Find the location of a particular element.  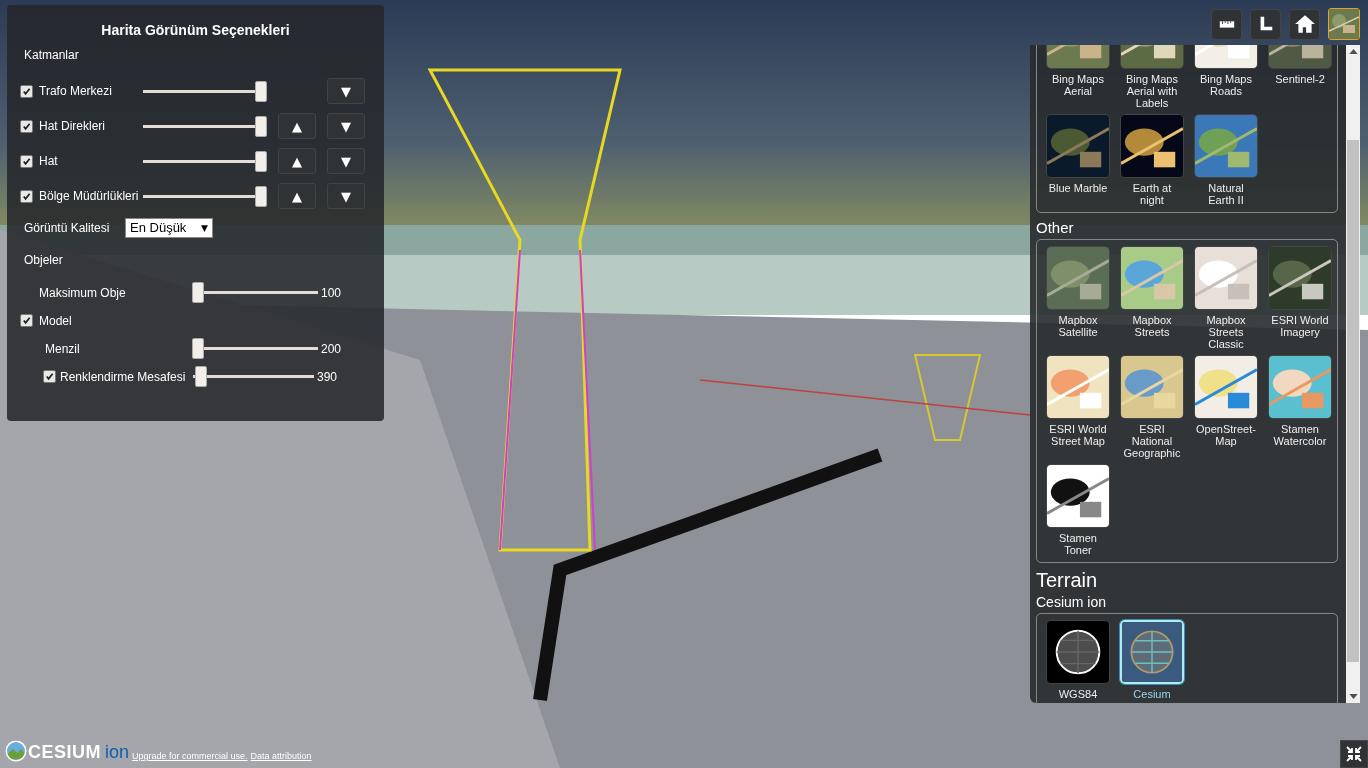

logo-text: CESIUM is located at coordinates (64, 752).